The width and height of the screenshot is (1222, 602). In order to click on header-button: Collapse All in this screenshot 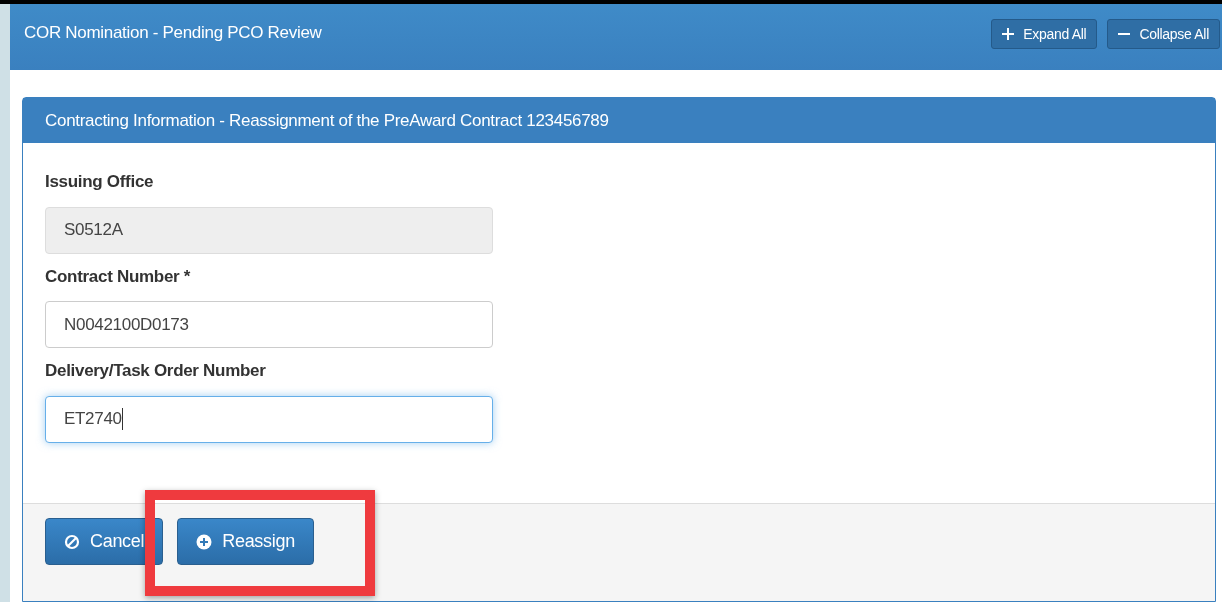, I will do `click(1163, 34)`.